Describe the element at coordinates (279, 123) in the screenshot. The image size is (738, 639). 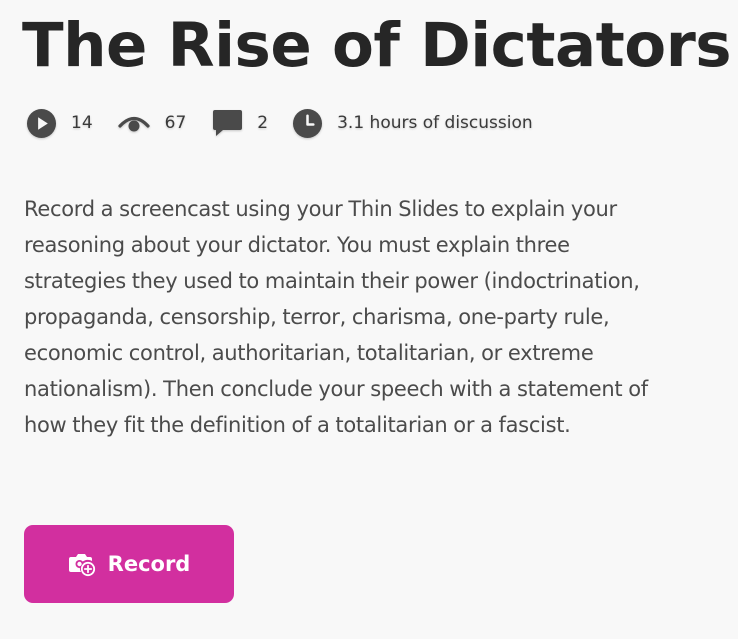
I see `stats-bar: 14 67 2 3.1 hours of discussion` at that location.